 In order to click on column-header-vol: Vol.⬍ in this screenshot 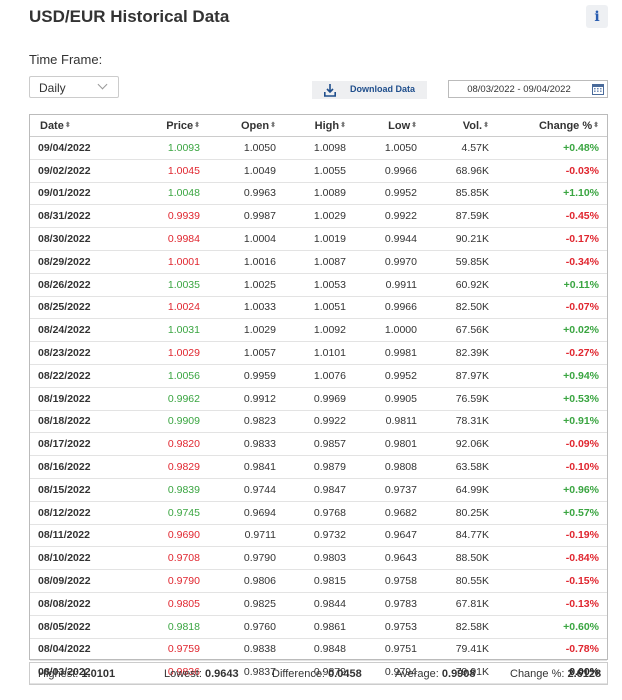, I will do `click(453, 126)`.